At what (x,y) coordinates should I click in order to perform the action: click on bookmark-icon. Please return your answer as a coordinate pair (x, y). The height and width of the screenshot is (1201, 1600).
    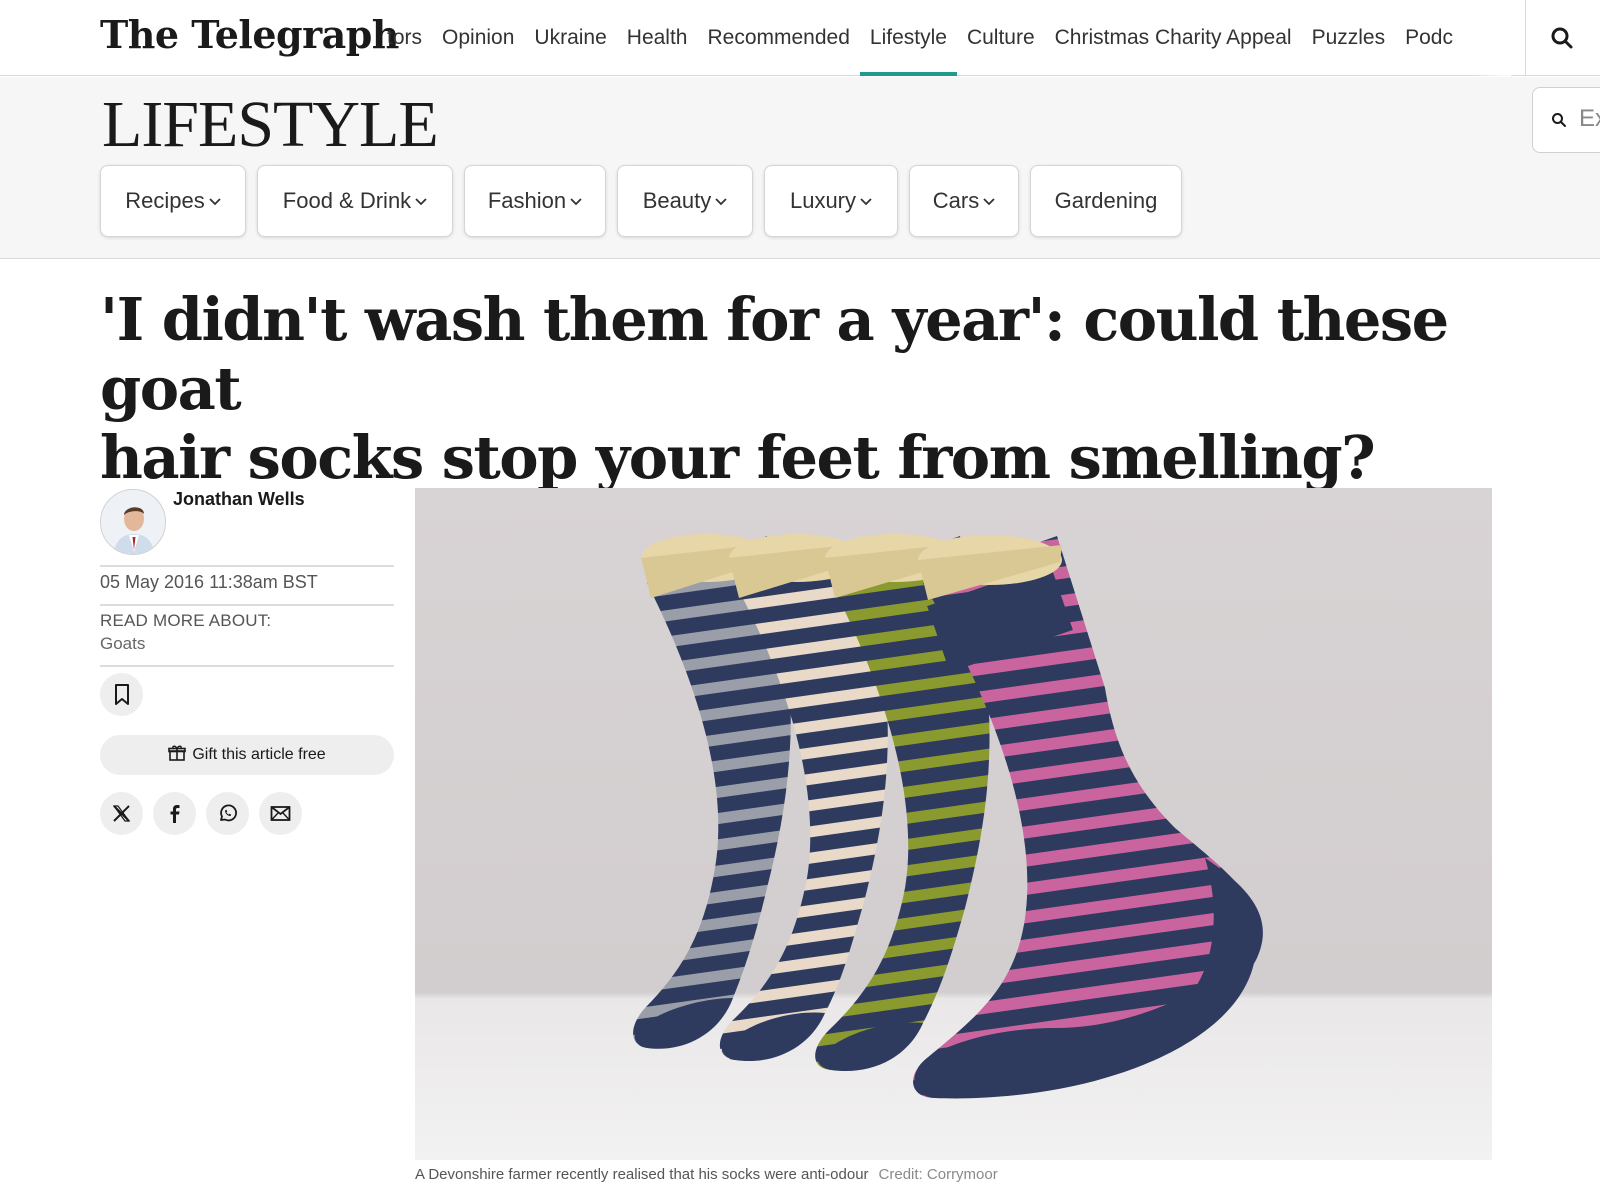
    Looking at the image, I should click on (122, 694).